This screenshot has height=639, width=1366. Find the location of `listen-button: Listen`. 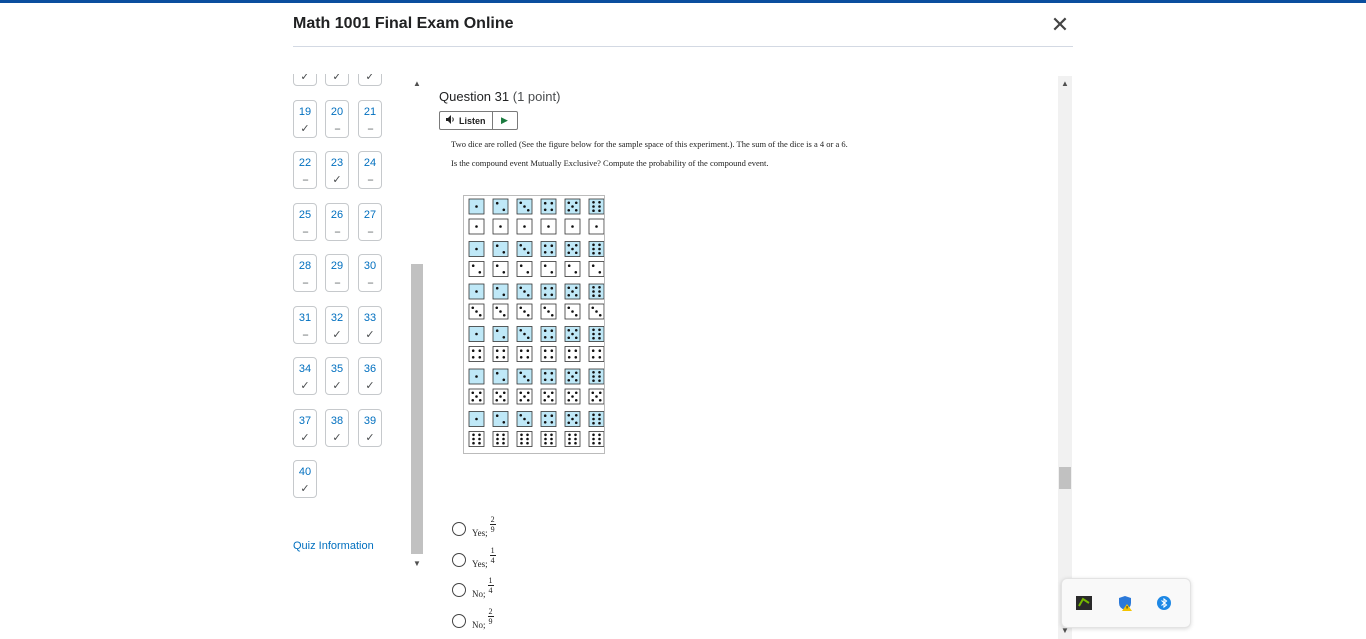

listen-button: Listen is located at coordinates (466, 120).